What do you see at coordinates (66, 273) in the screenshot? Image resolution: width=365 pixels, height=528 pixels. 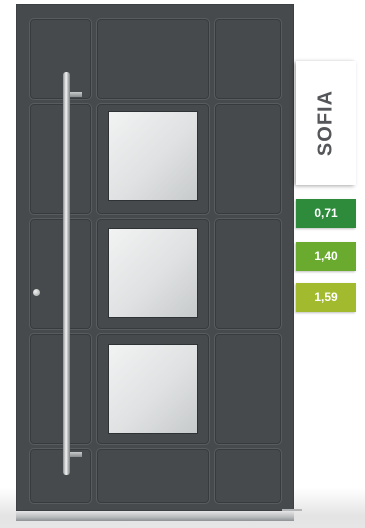 I see `door-handle` at bounding box center [66, 273].